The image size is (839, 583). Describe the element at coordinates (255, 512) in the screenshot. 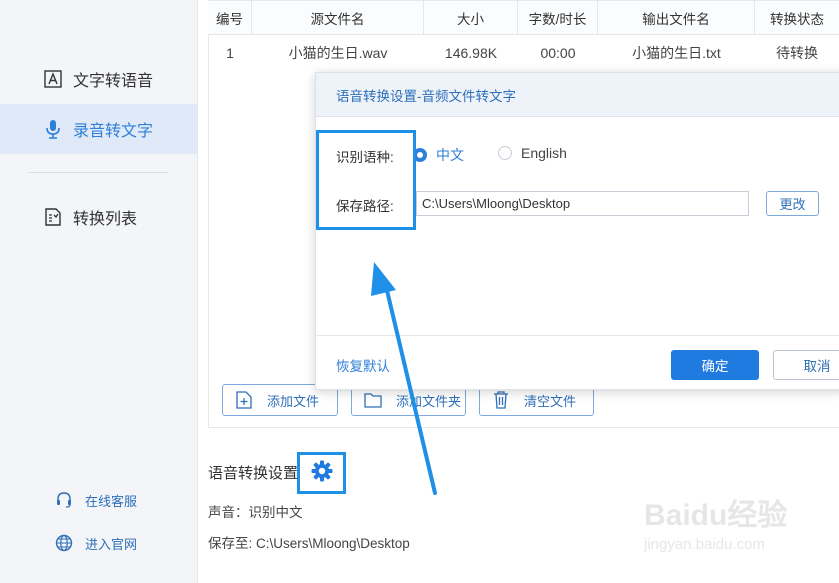

I see `voice-setting-text: 声音：识别中文` at that location.